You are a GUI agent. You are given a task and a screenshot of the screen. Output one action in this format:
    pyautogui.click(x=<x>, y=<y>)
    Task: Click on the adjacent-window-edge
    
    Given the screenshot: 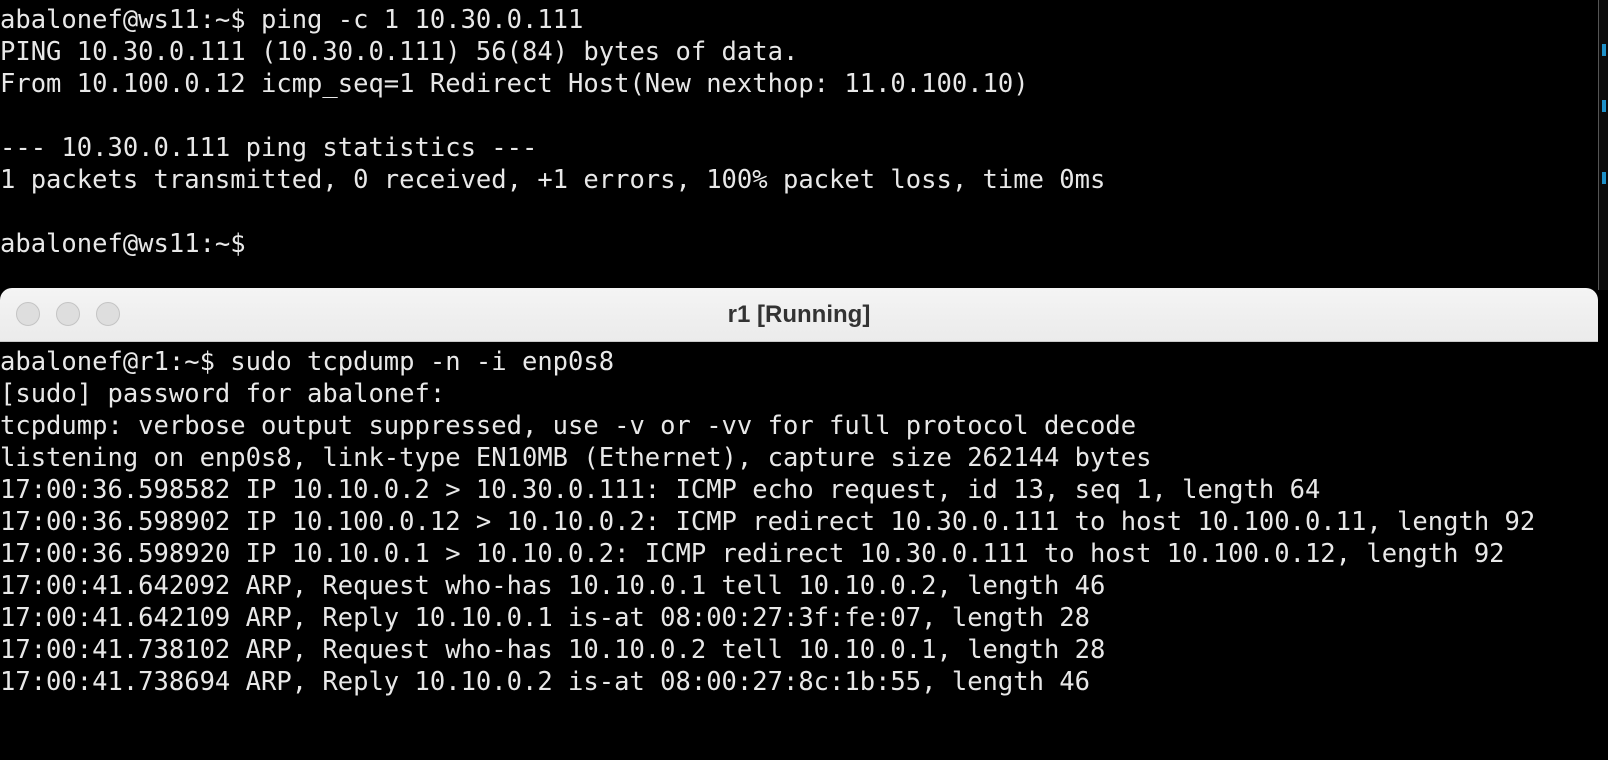 What is the action you would take?
    pyautogui.click(x=1603, y=145)
    